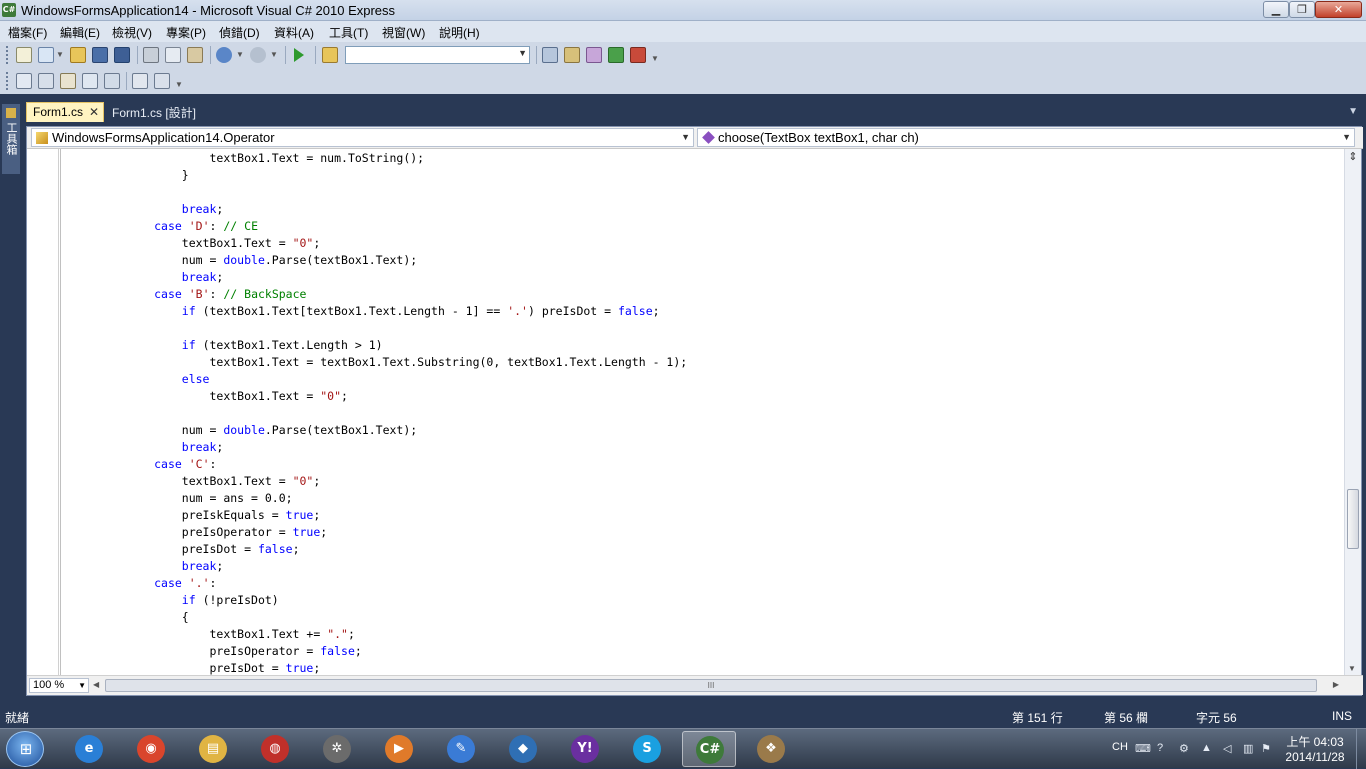 The width and height of the screenshot is (1366, 769). What do you see at coordinates (437, 55) in the screenshot?
I see `solution-config-combo: ▼` at bounding box center [437, 55].